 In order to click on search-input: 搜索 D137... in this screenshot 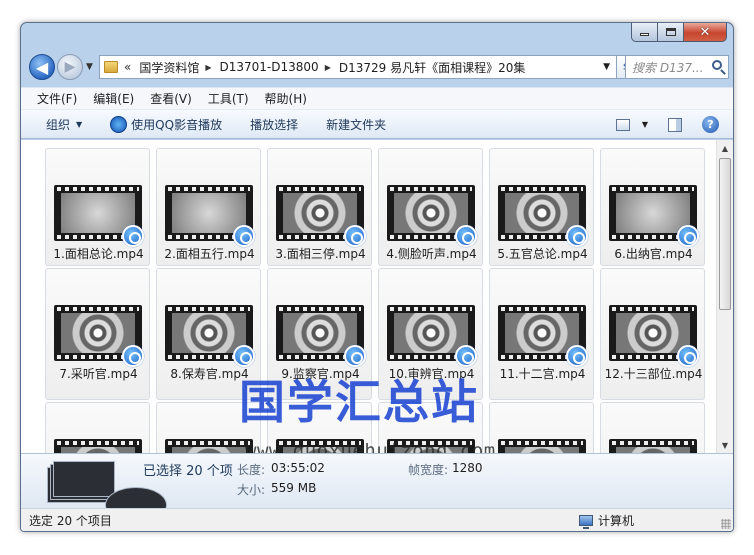, I will do `click(677, 67)`.